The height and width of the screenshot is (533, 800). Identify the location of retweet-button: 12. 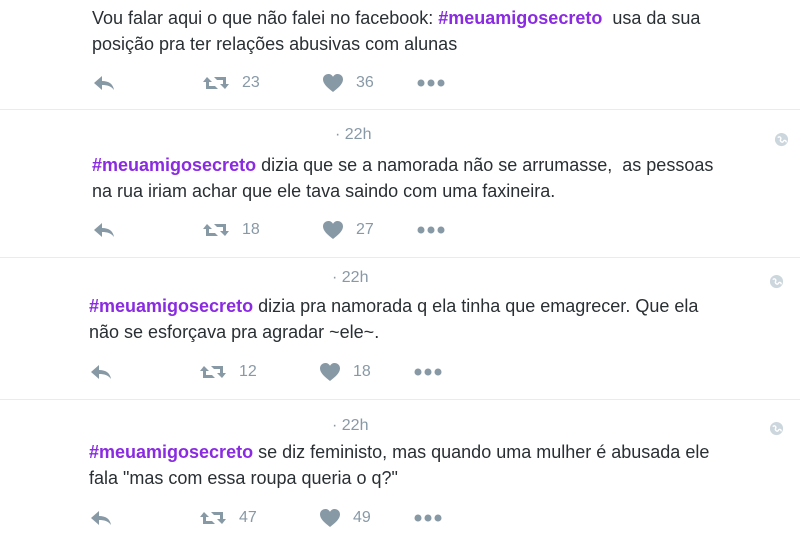
(259, 372).